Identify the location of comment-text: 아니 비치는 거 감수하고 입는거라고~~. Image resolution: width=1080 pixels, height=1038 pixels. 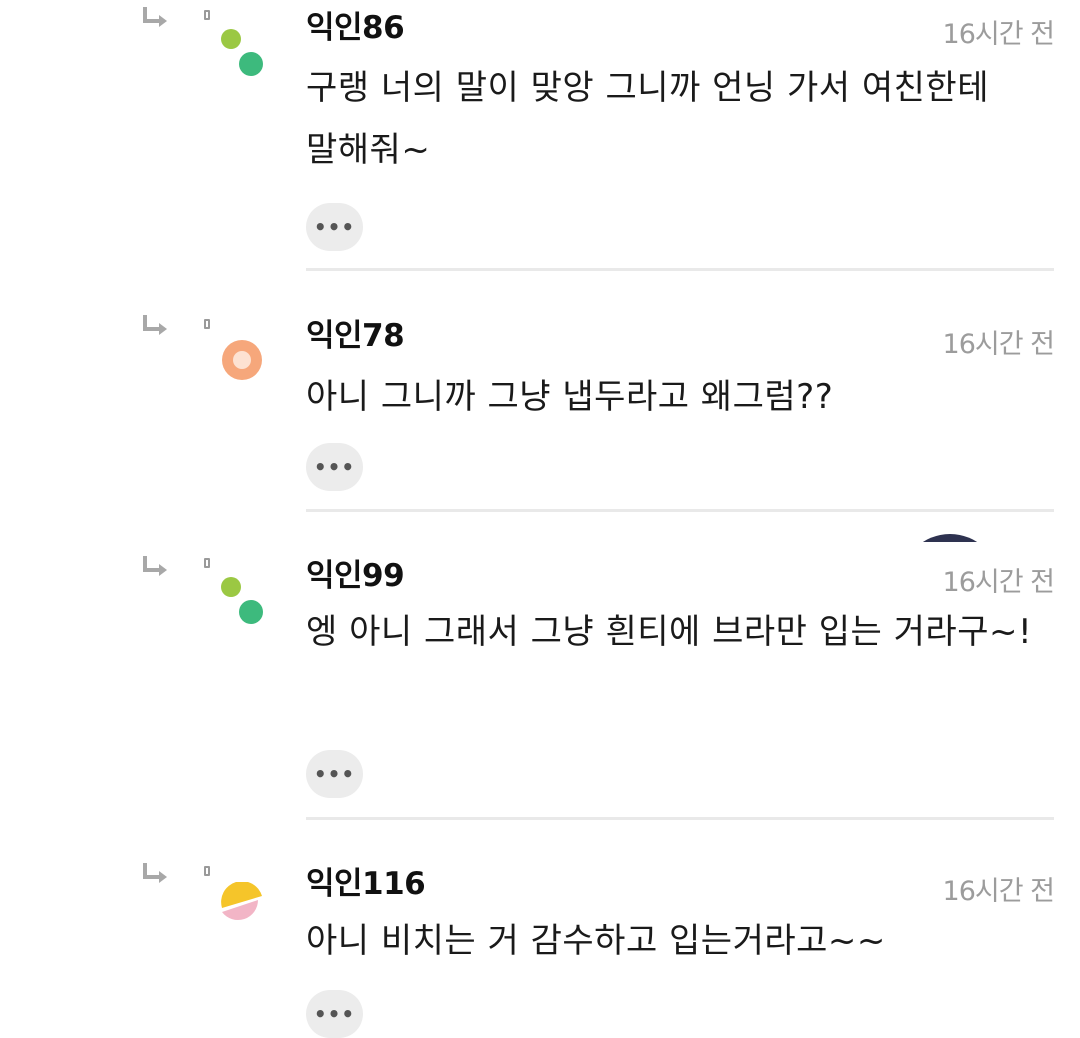
(596, 941).